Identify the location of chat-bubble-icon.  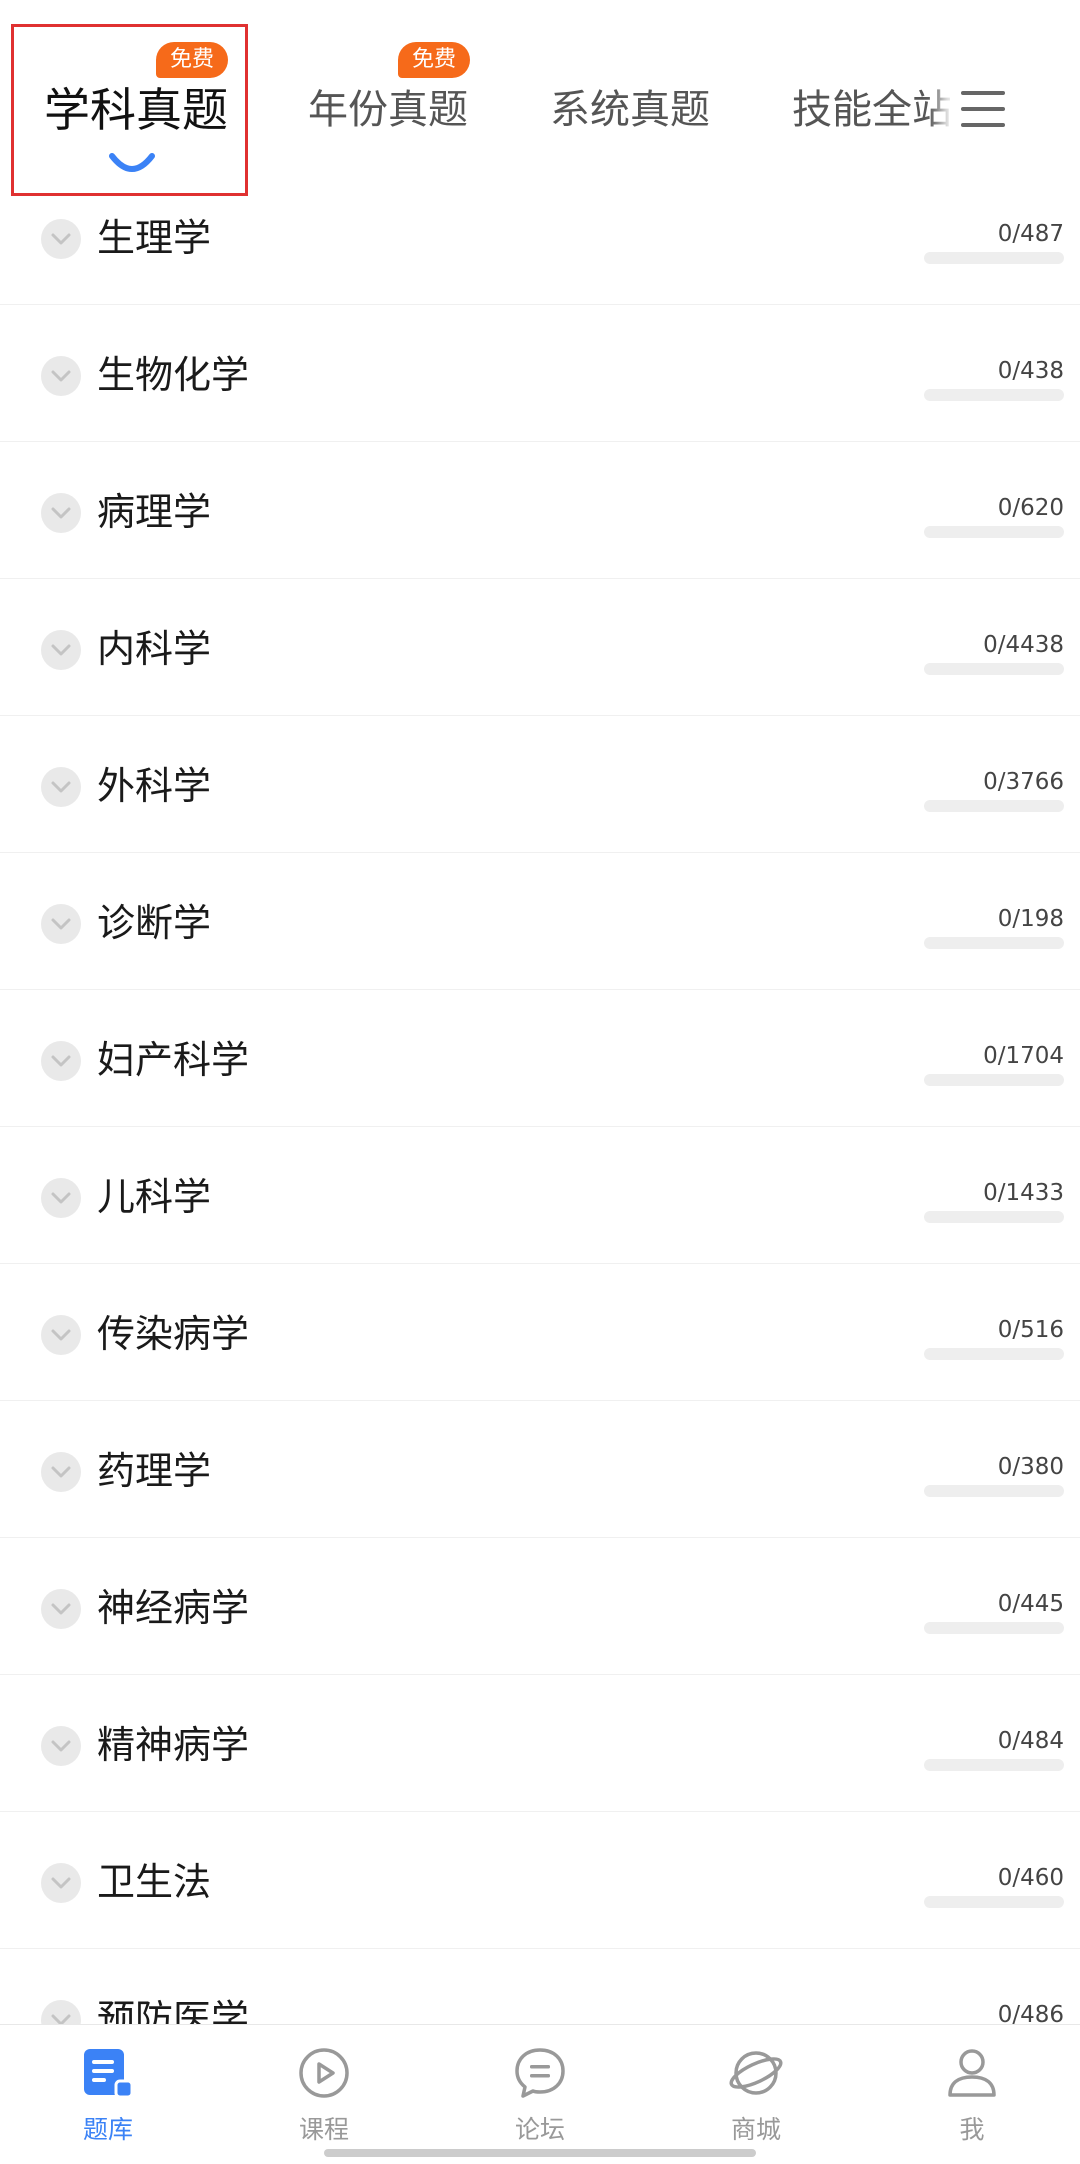
(540, 2073).